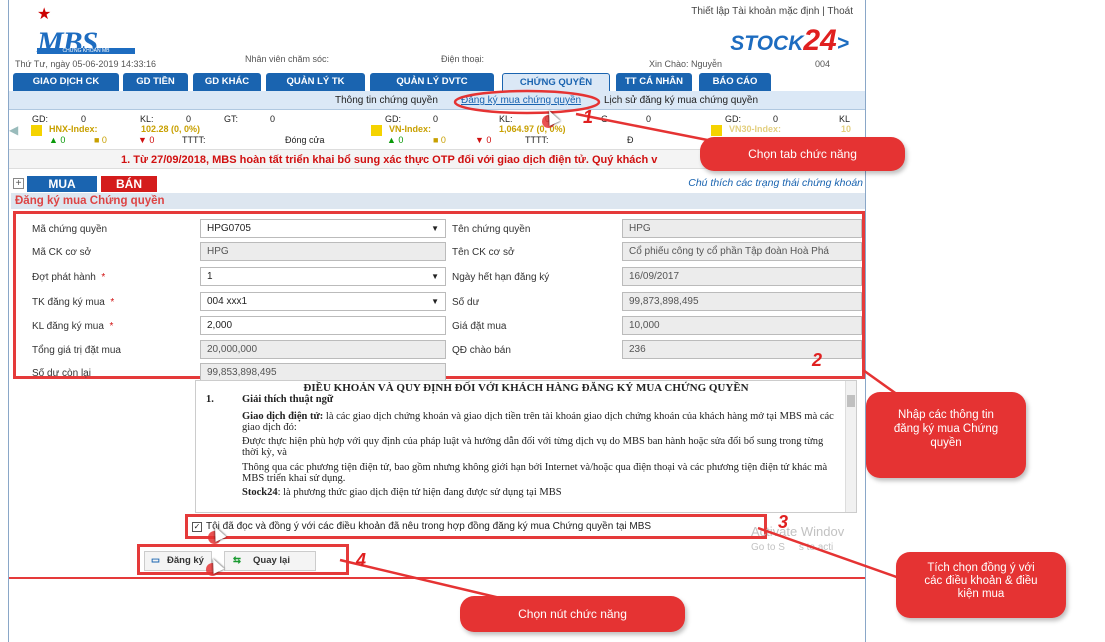 The width and height of the screenshot is (1105, 642). What do you see at coordinates (817, 360) in the screenshot?
I see `step-2-marker: 2` at bounding box center [817, 360].